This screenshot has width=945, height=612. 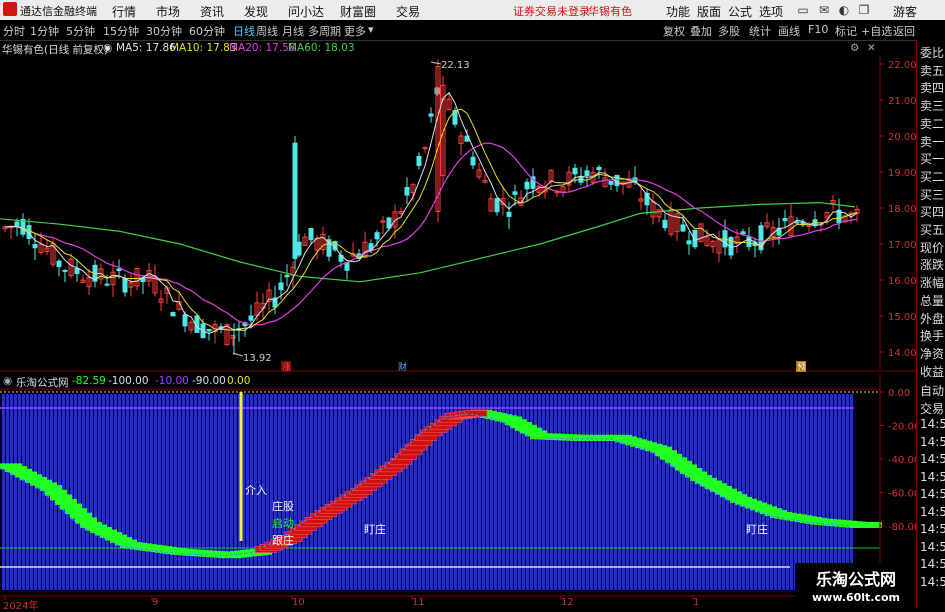 What do you see at coordinates (293, 31) in the screenshot?
I see `tab-monthly: 月线` at bounding box center [293, 31].